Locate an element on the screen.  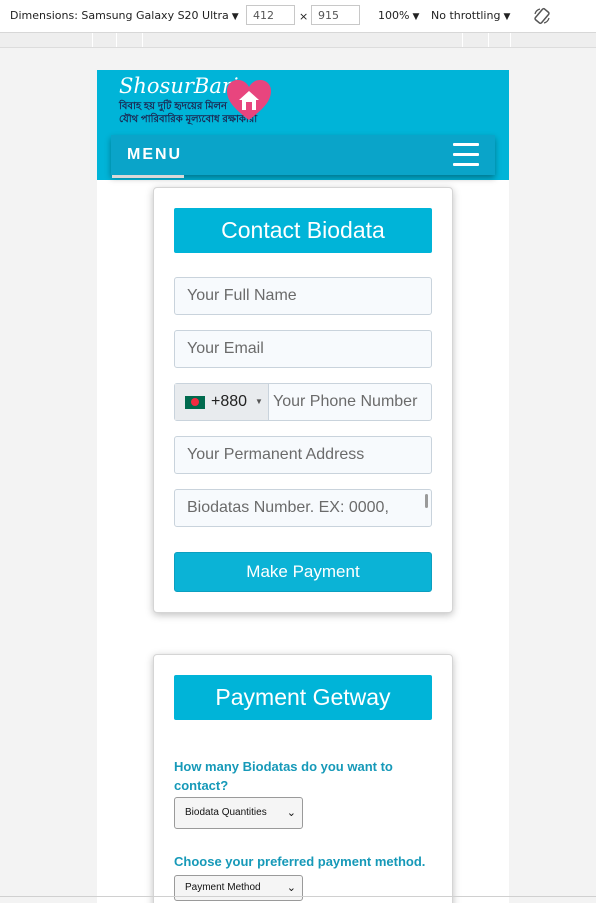
phone-input: Your Phone Number is located at coordinates (345, 402).